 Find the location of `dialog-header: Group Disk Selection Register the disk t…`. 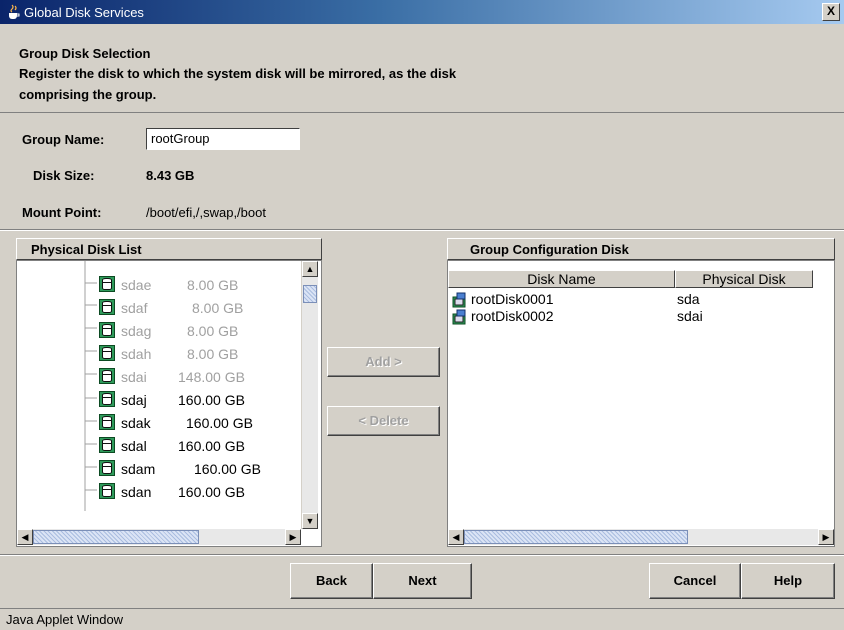

dialog-header: Group Disk Selection Register the disk t… is located at coordinates (422, 68).